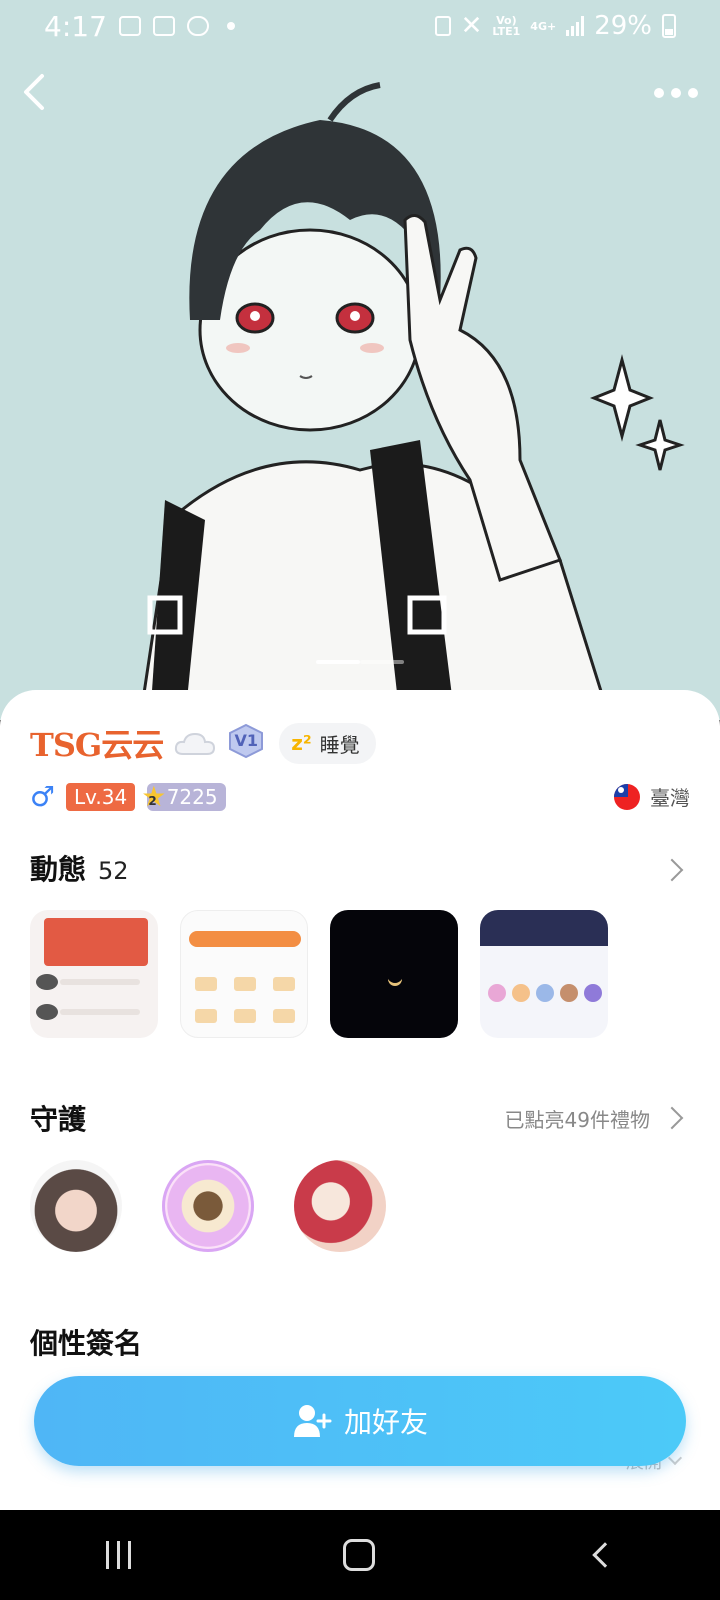 Image resolution: width=720 pixels, height=1600 pixels. I want to click on level-badge: Lv.34, so click(101, 796).